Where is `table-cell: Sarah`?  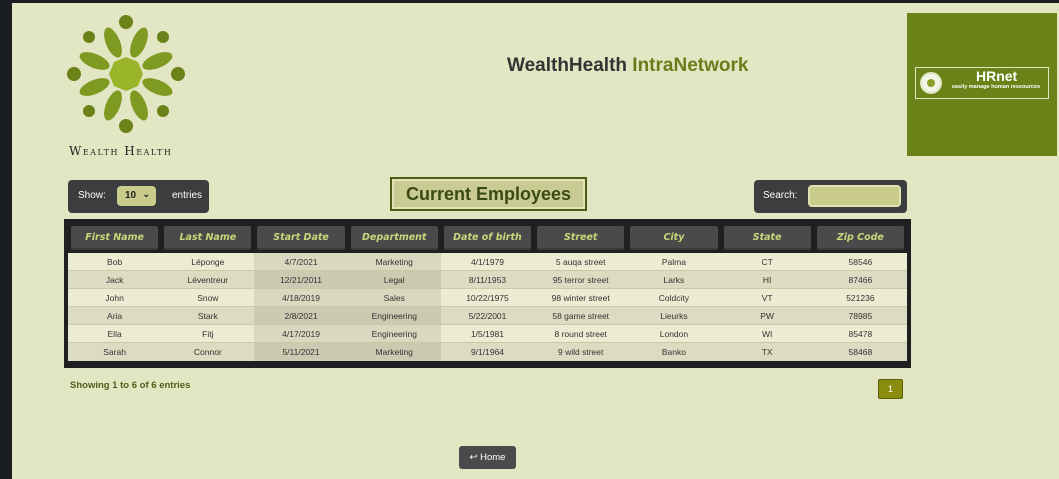 table-cell: Sarah is located at coordinates (115, 352).